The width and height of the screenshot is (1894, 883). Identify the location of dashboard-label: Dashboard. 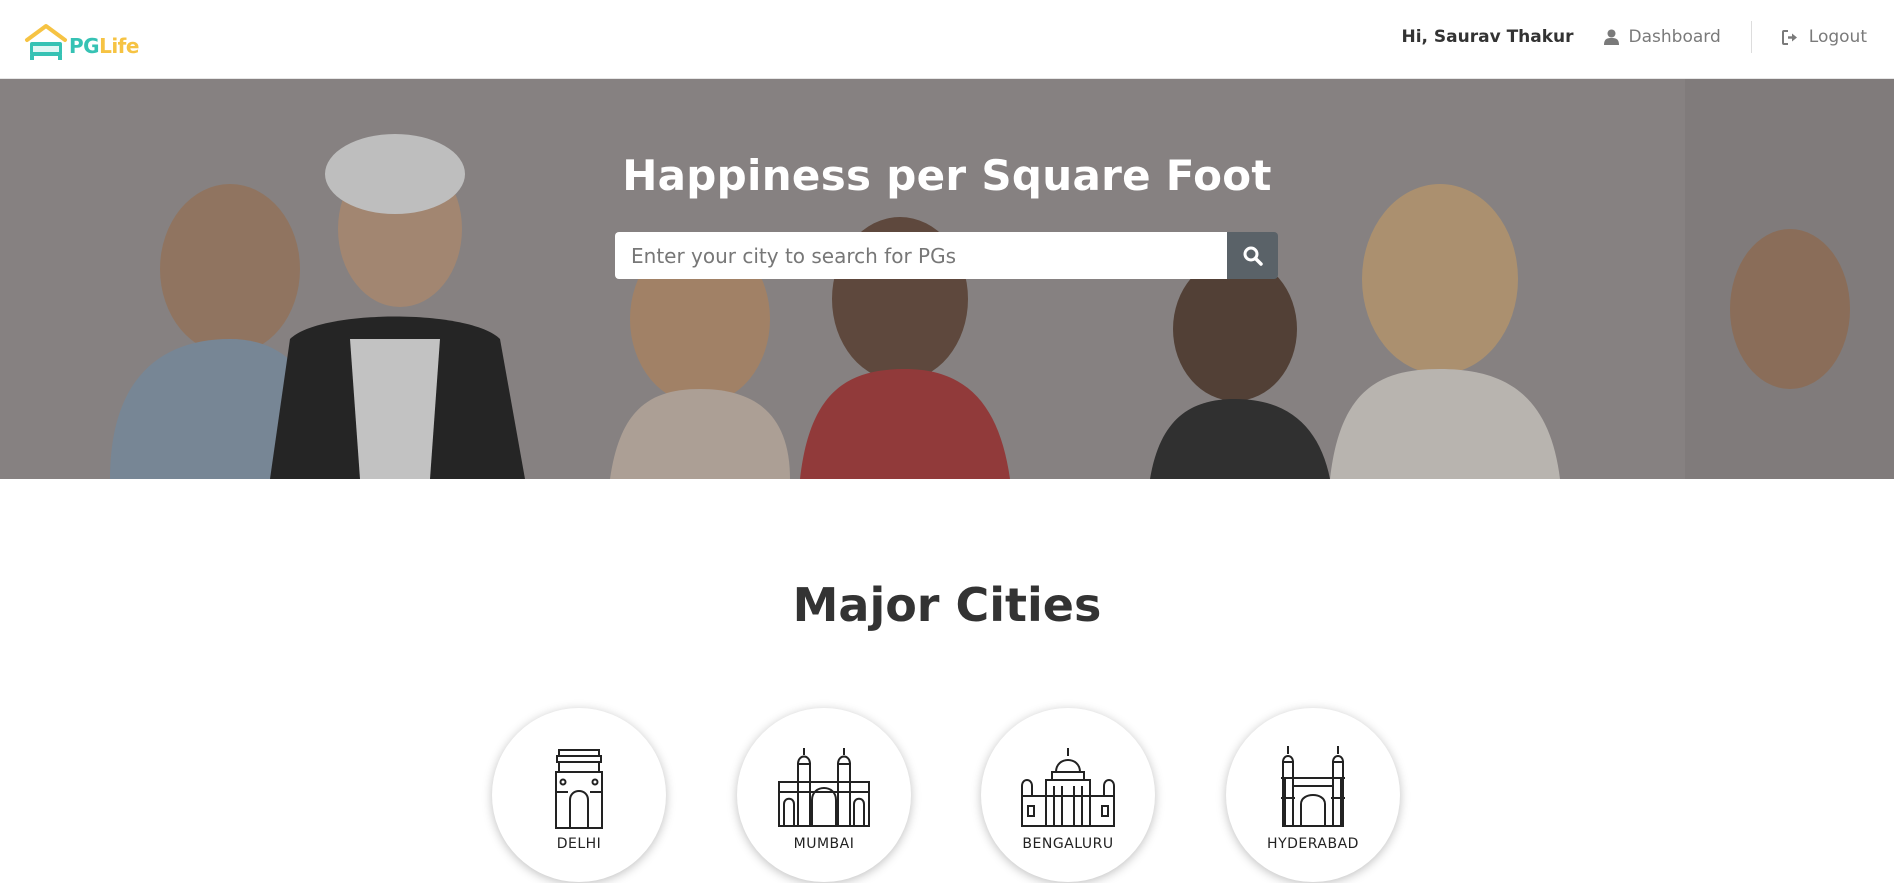
(1674, 37).